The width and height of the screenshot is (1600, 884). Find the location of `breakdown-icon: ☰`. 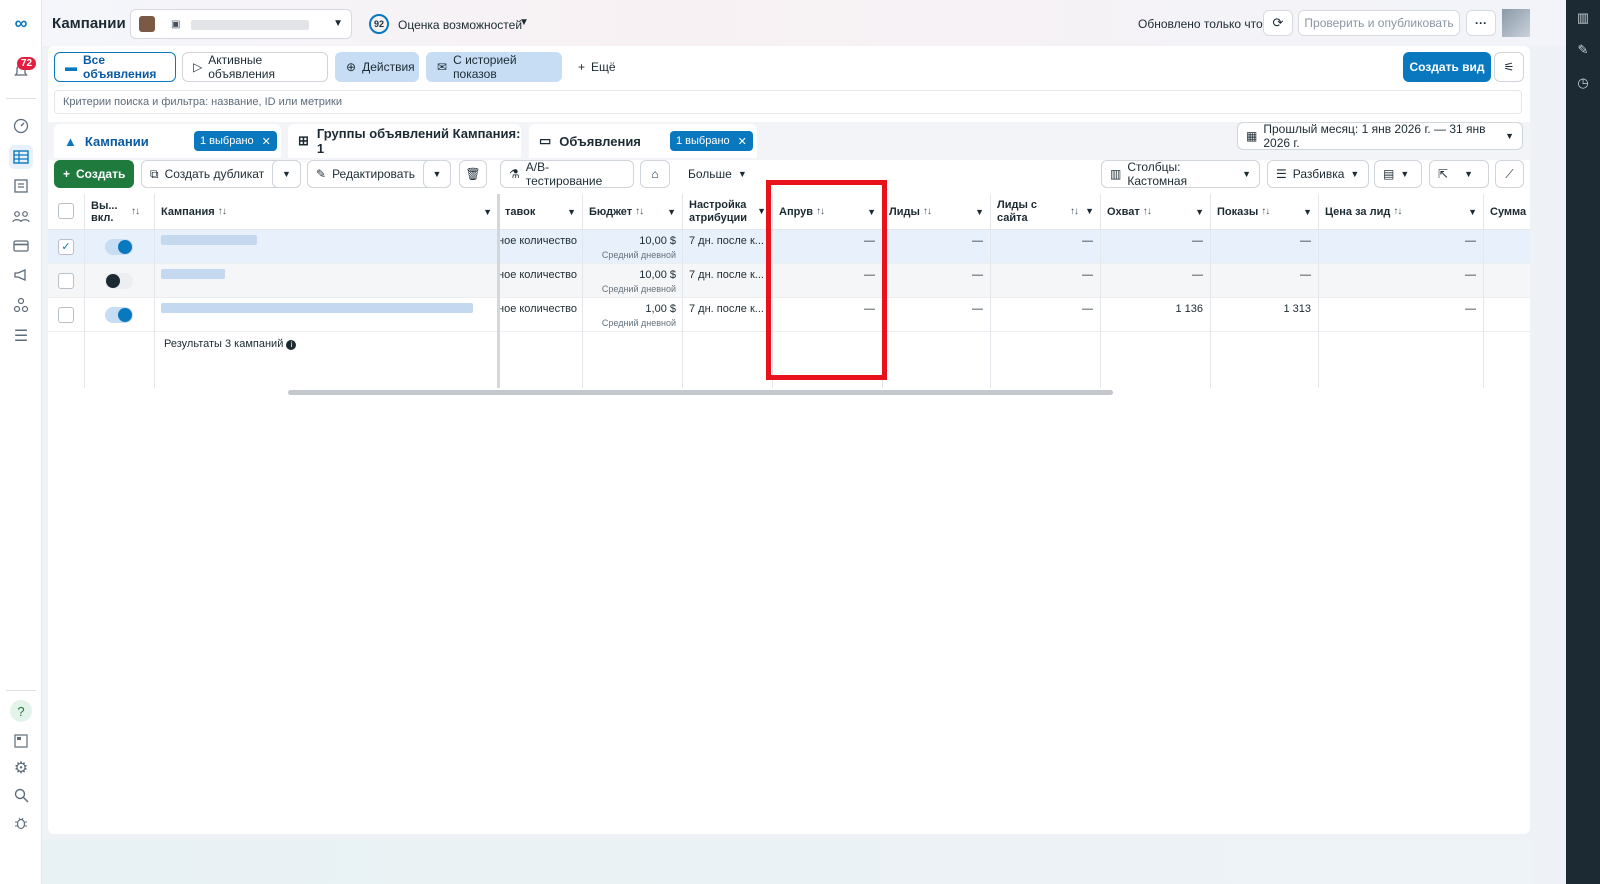

breakdown-icon: ☰ is located at coordinates (1281, 174).